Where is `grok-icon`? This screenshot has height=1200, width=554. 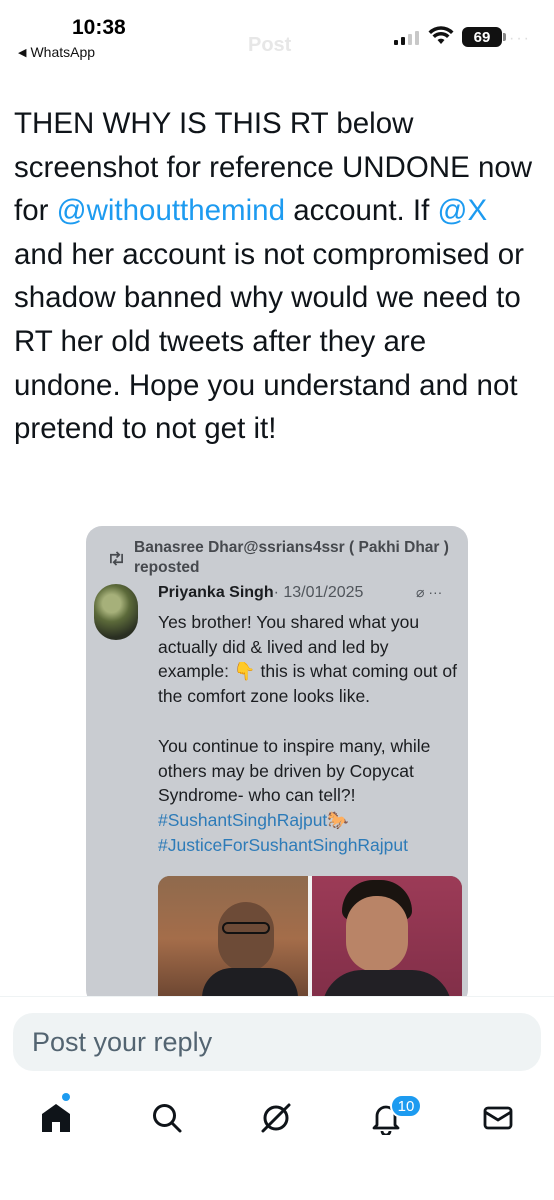 grok-icon is located at coordinates (276, 1118).